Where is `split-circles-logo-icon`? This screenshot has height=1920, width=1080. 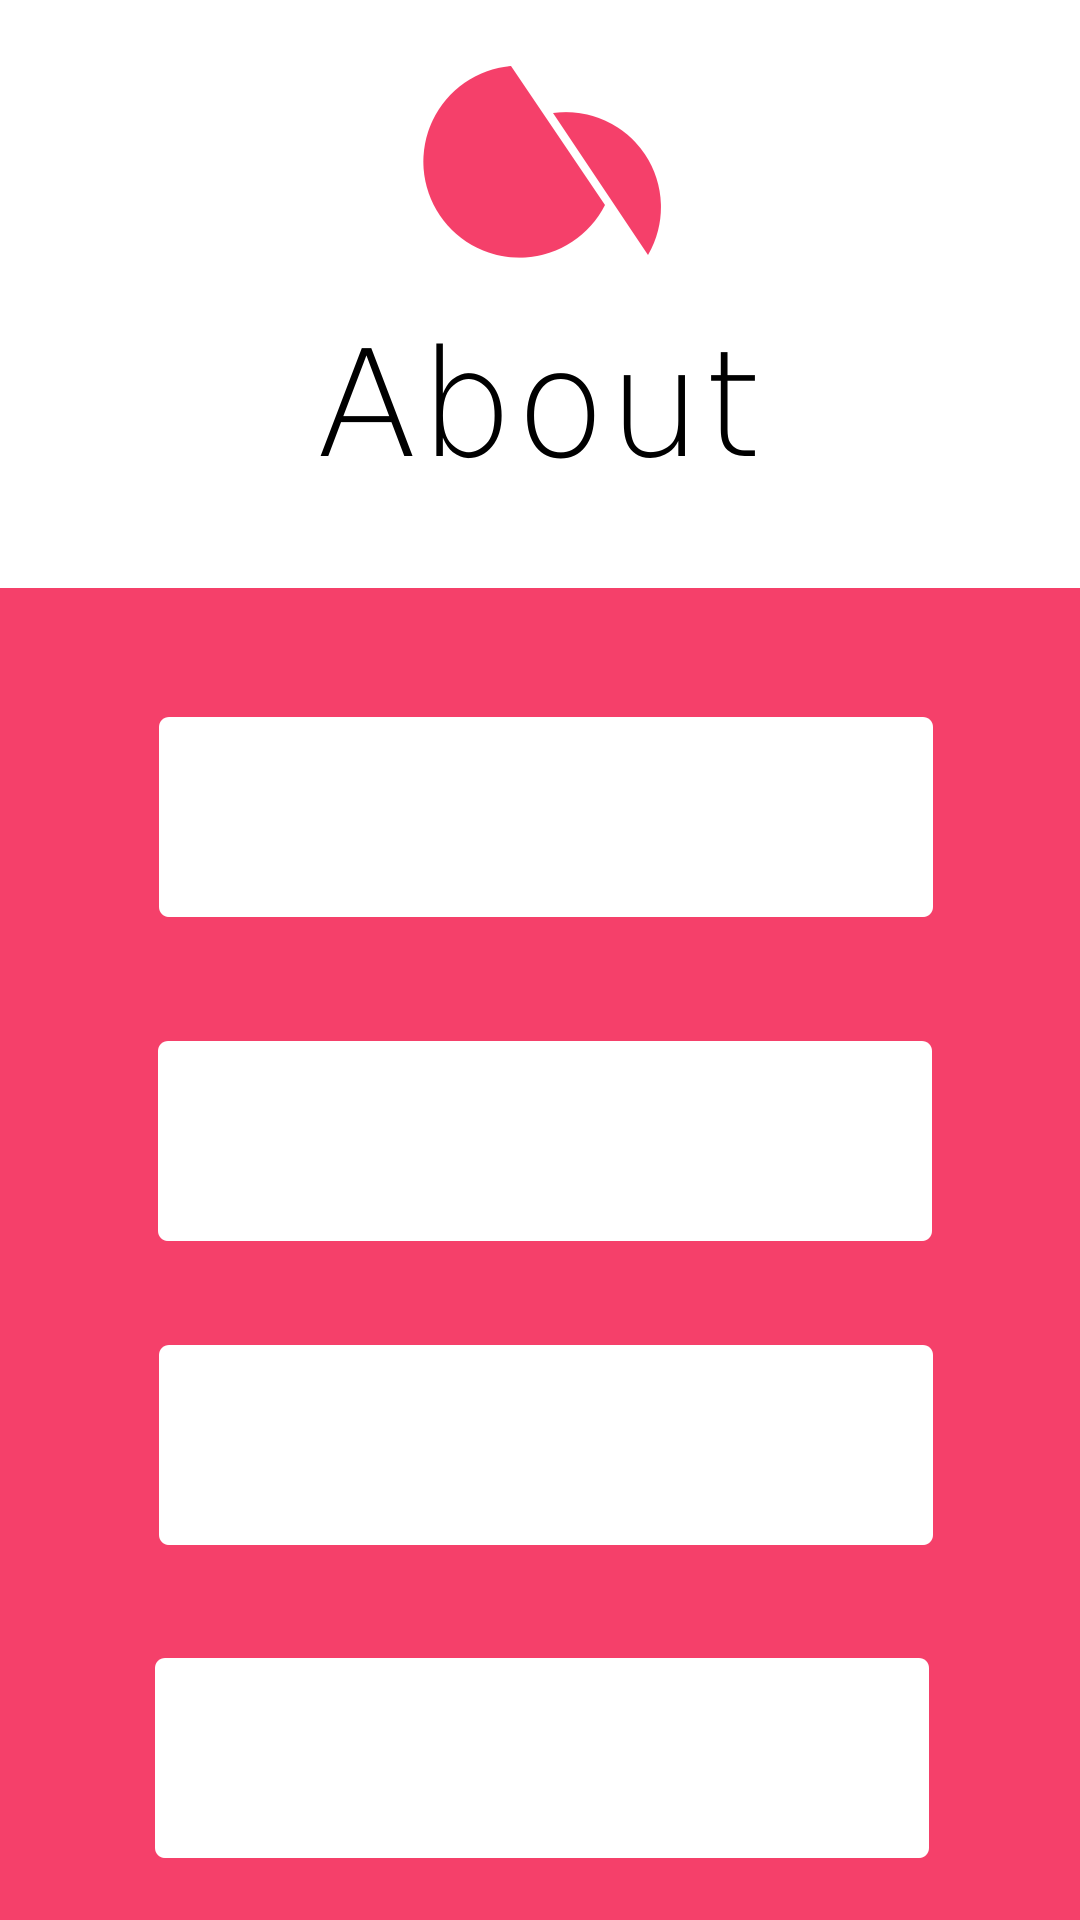 split-circles-logo-icon is located at coordinates (542, 162).